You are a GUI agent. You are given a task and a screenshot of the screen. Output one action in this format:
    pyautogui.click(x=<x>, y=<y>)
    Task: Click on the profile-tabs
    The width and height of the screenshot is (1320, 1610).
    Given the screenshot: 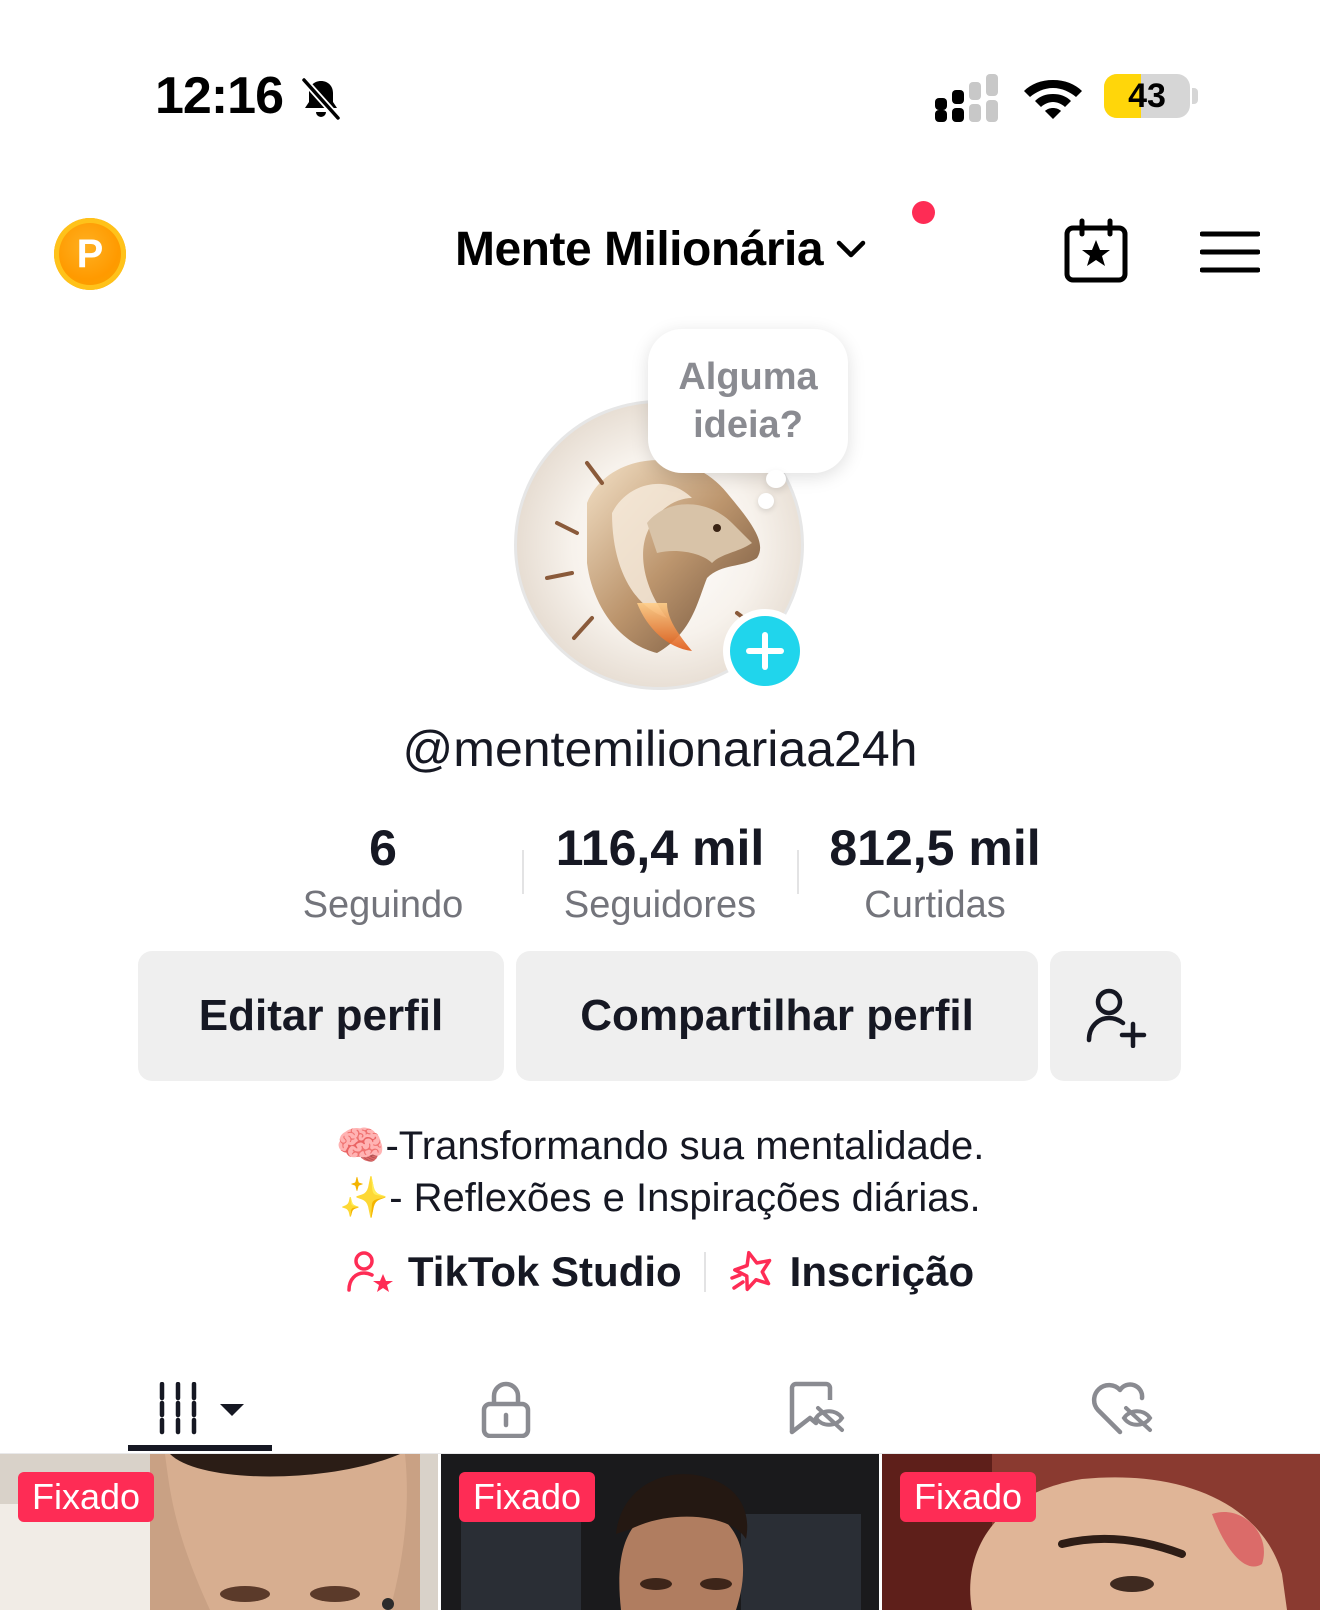 What is the action you would take?
    pyautogui.click(x=660, y=1402)
    